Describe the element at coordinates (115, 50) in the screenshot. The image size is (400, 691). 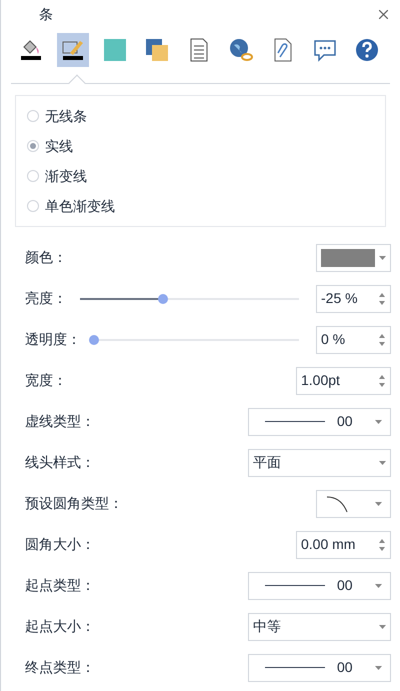
I see `square-icon` at that location.